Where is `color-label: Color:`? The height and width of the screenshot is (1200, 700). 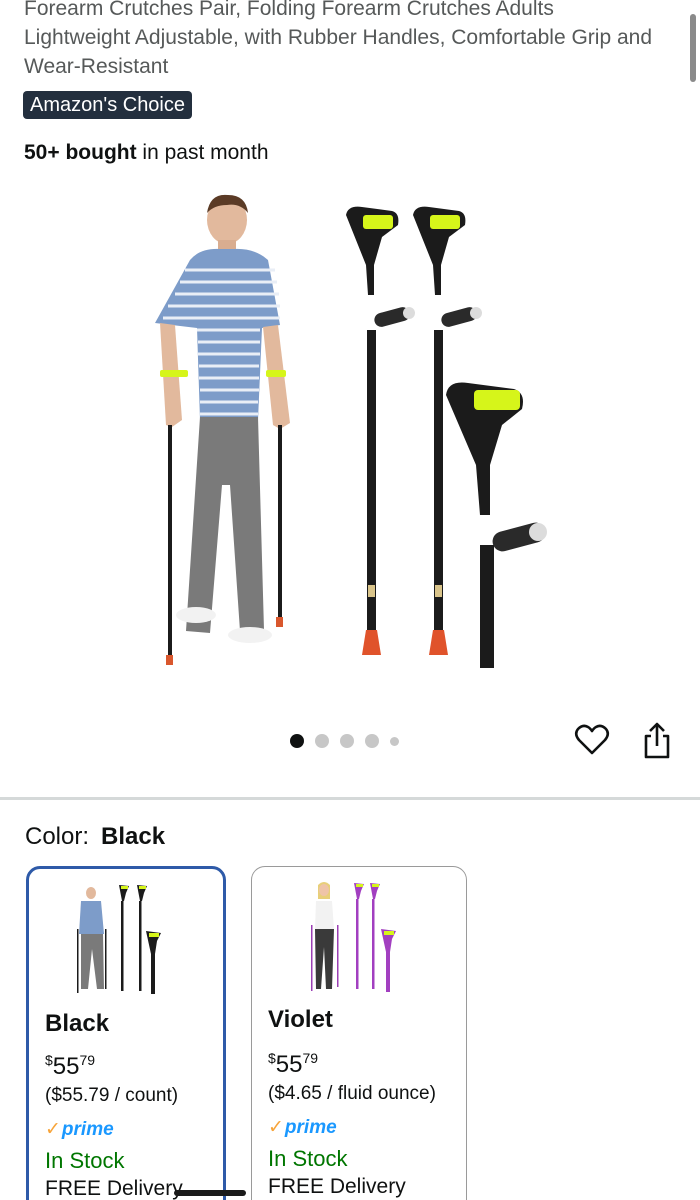
color-label: Color: is located at coordinates (57, 836).